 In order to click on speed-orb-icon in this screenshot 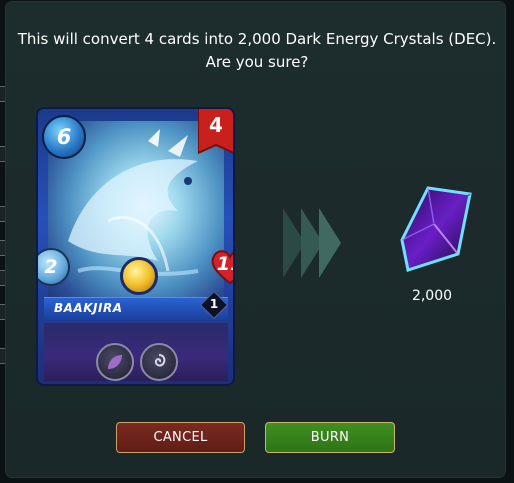, I will do `click(139, 276)`.